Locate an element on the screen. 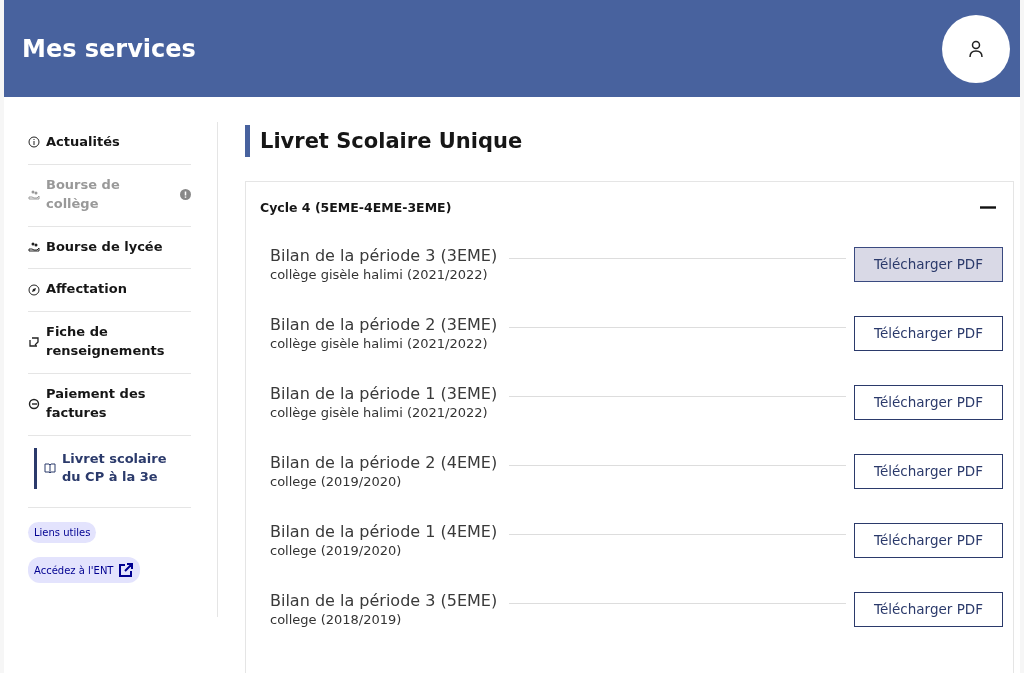 This screenshot has height=673, width=1024. report-title: Bilan de la période 1 (4EME) is located at coordinates (384, 531).